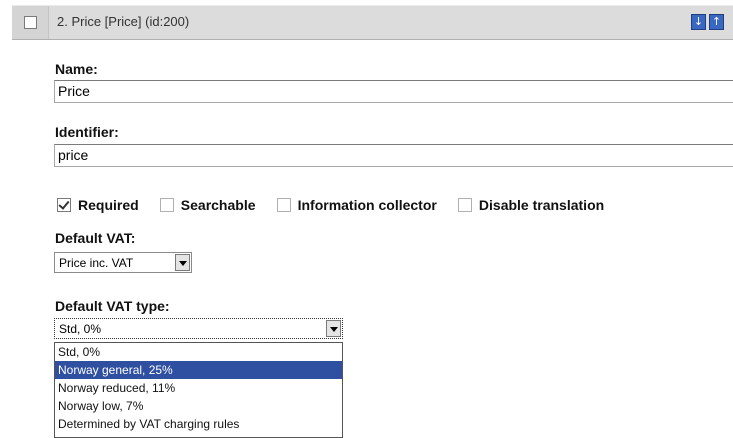 Image resolution: width=733 pixels, height=438 pixels. I want to click on vat-type-option: Norway low, 7%, so click(198, 406).